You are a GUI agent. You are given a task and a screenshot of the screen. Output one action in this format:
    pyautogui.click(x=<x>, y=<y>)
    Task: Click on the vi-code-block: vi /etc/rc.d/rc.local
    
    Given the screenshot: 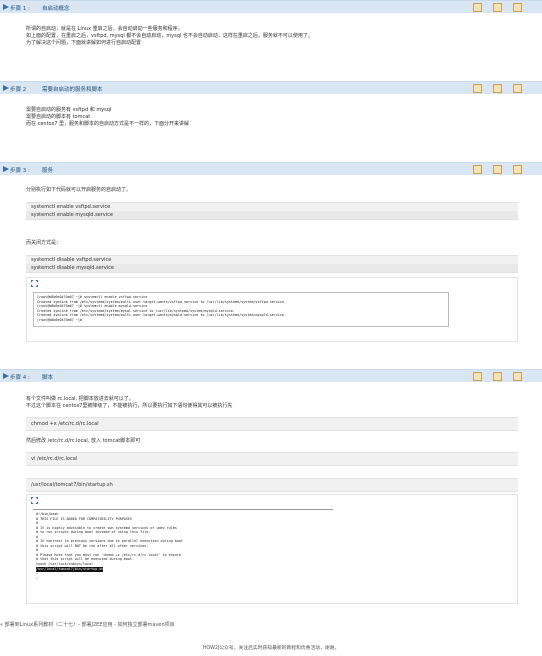 What is the action you would take?
    pyautogui.click(x=272, y=459)
    